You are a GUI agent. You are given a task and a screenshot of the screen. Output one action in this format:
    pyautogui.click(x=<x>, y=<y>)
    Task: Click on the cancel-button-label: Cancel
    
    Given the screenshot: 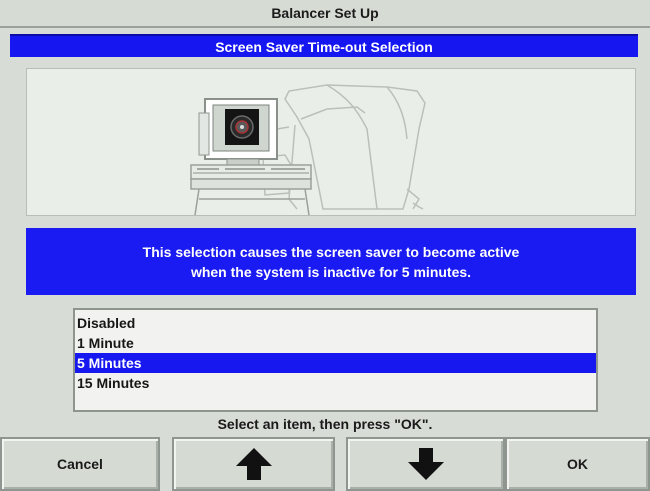 What is the action you would take?
    pyautogui.click(x=80, y=464)
    